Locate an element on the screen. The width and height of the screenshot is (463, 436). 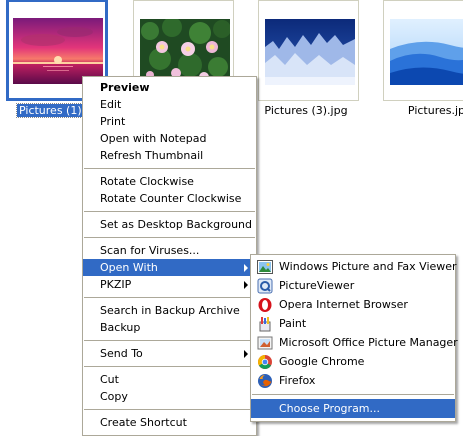
menu-item-pkzip-label: PKZIP is located at coordinates (116, 284).